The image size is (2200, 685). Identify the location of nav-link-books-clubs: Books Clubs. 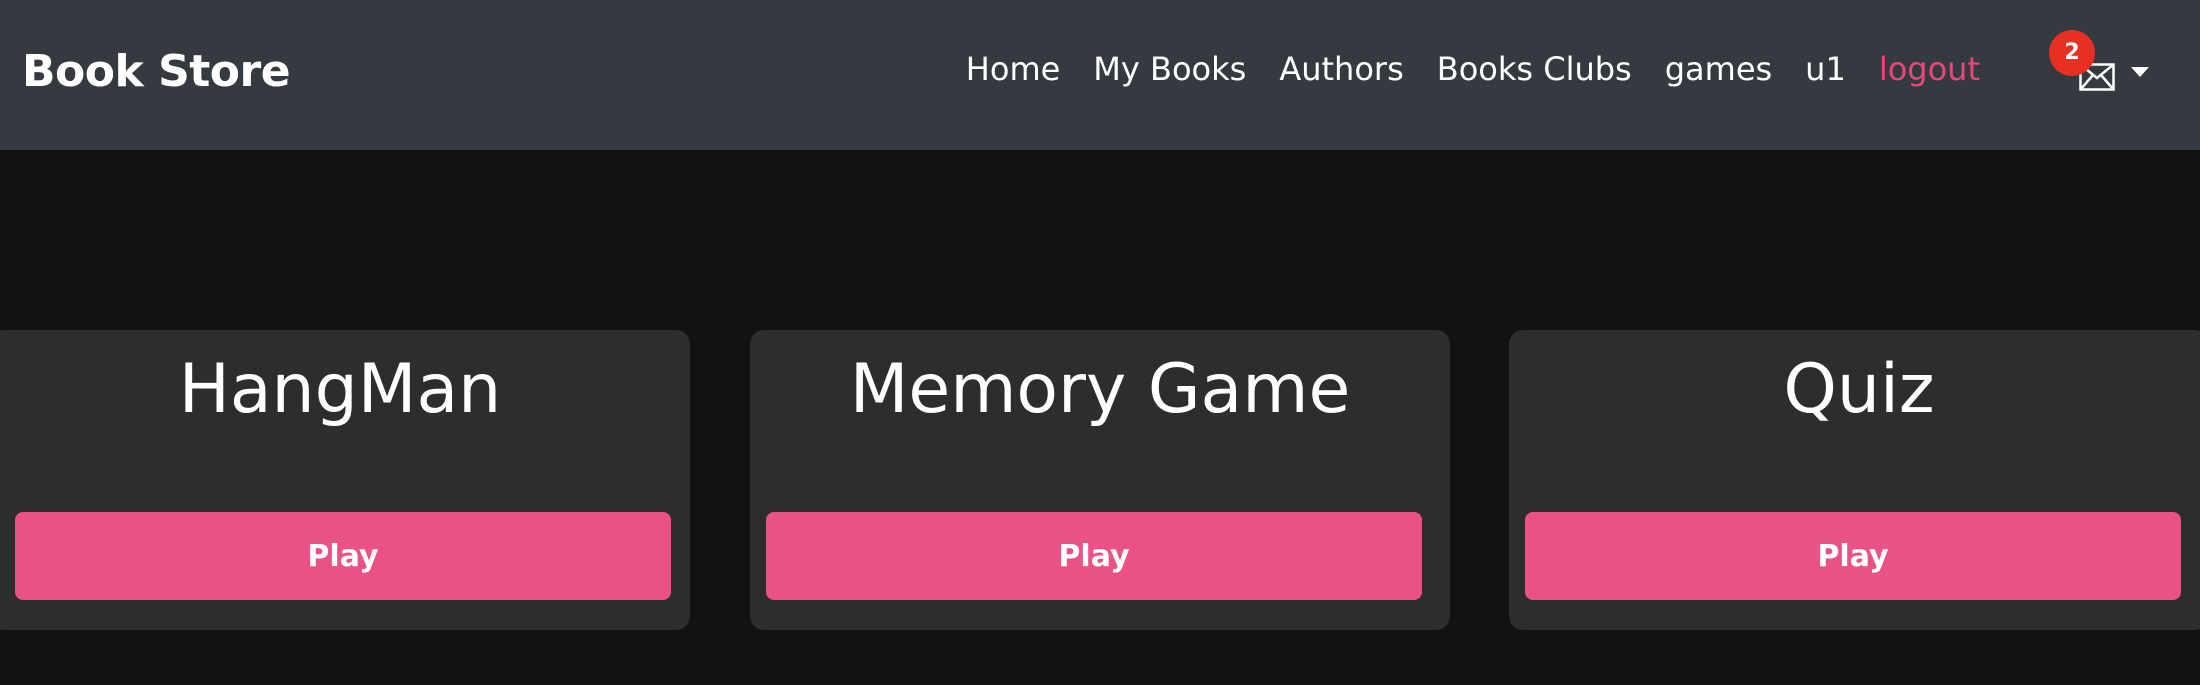
(1534, 69).